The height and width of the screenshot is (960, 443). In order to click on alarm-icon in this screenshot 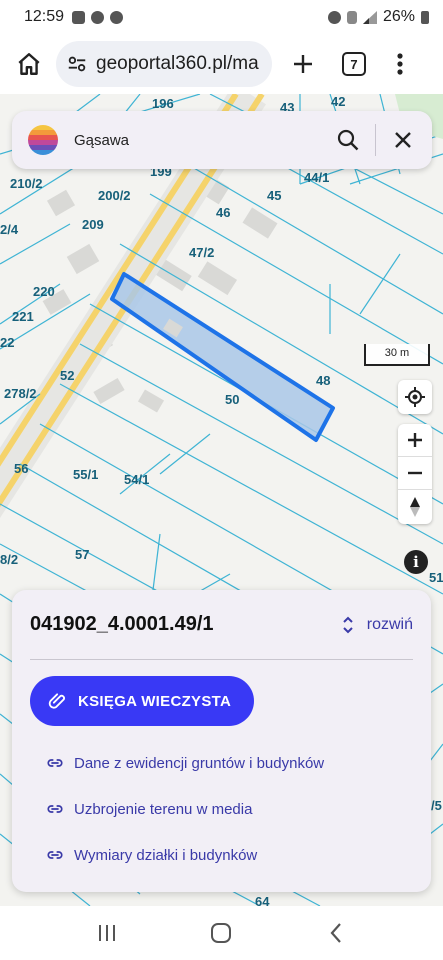, I will do `click(334, 17)`.